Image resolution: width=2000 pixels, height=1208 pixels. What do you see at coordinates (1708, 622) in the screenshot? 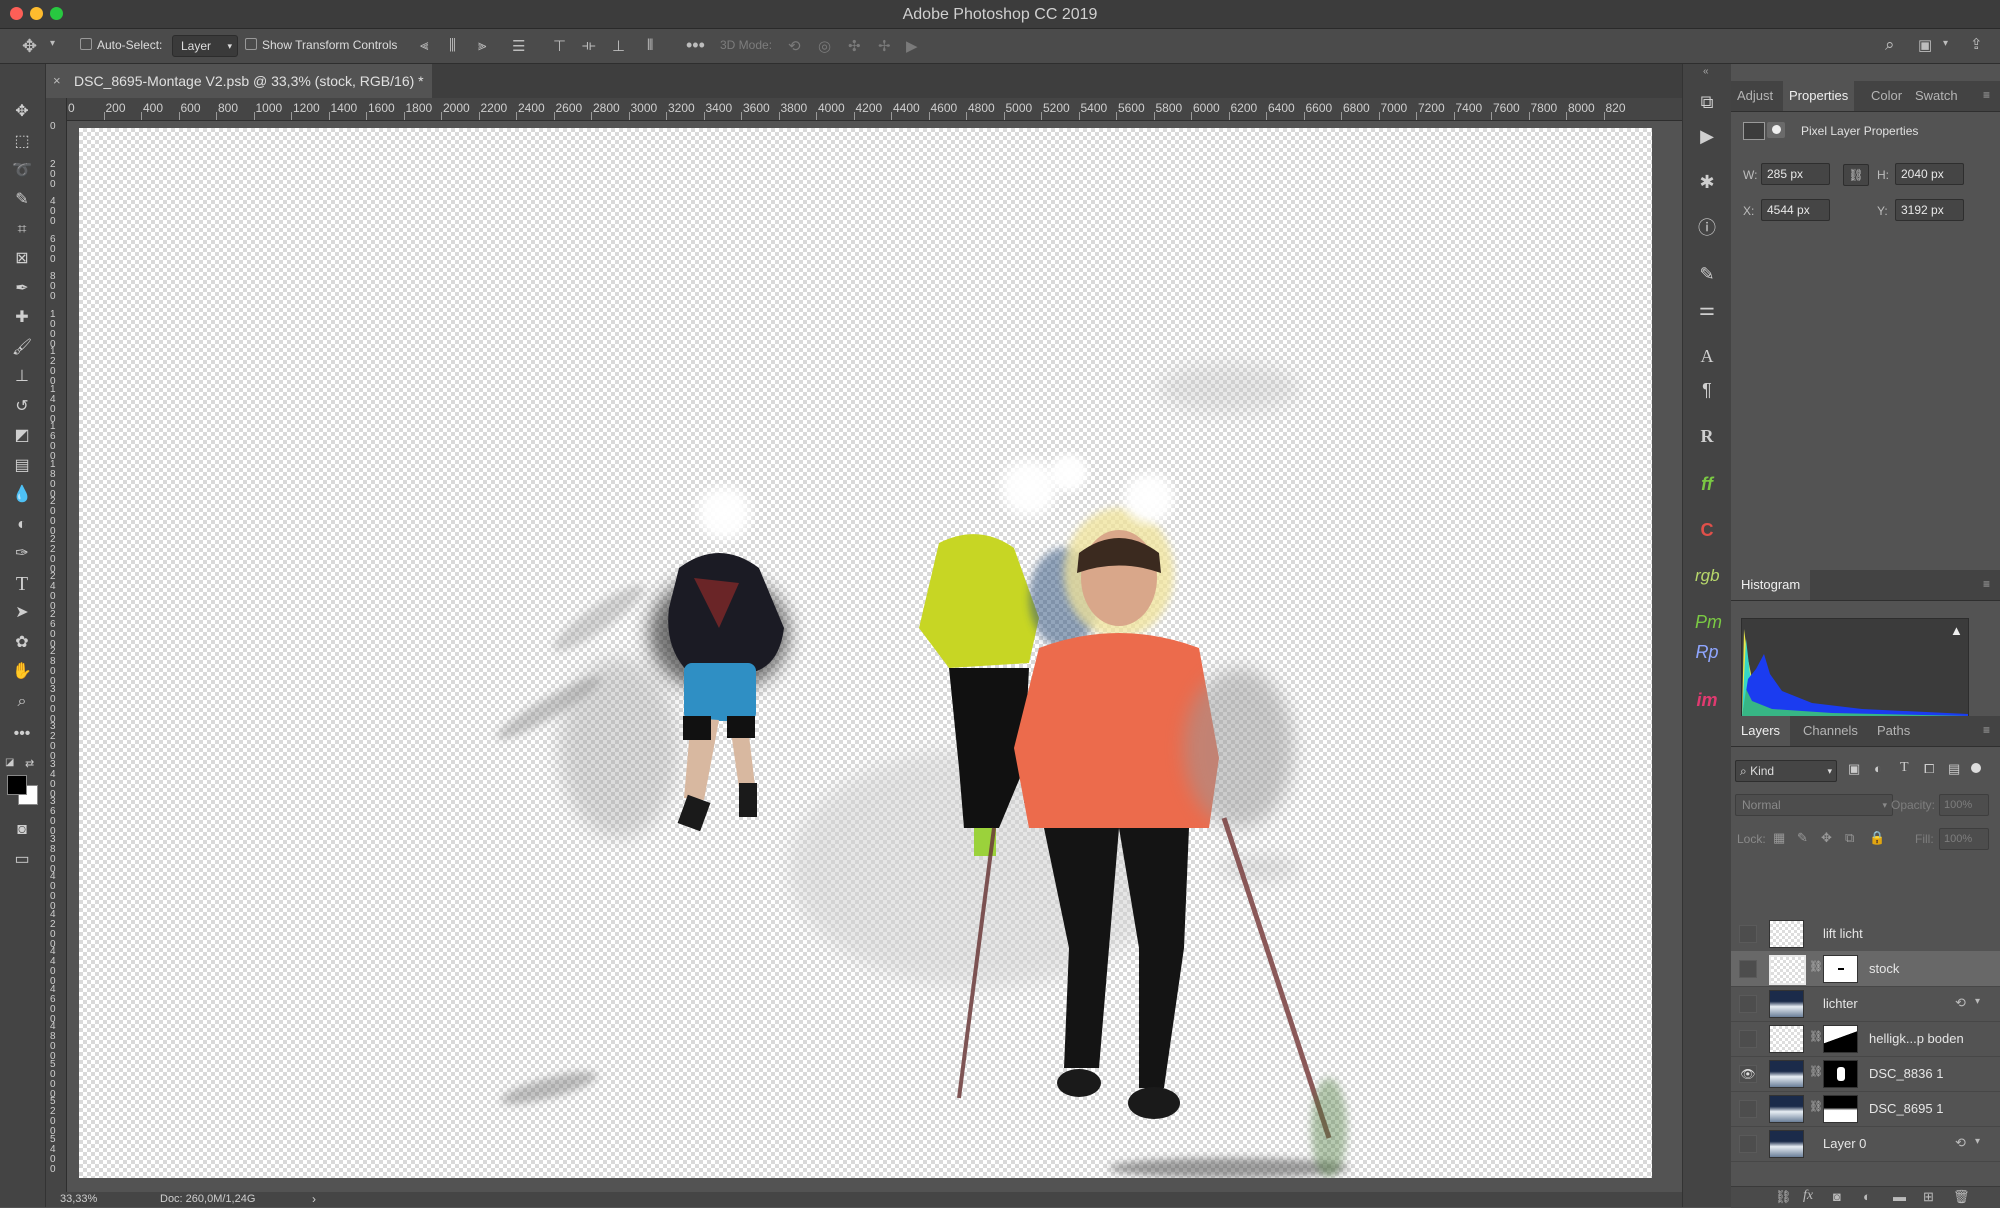
I see `pm-plugin-icon: Pm` at bounding box center [1708, 622].